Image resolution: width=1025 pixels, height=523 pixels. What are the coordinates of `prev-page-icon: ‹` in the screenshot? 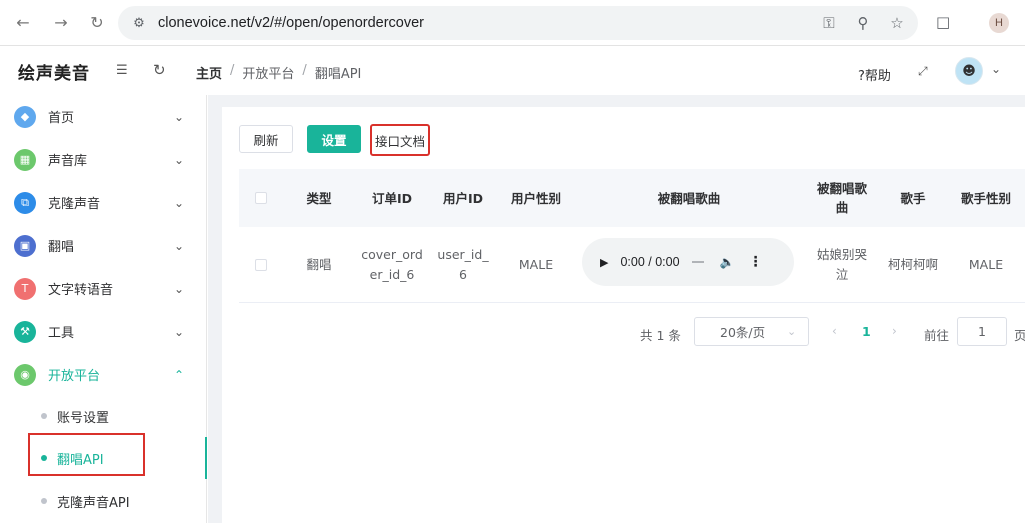 It's located at (834, 331).